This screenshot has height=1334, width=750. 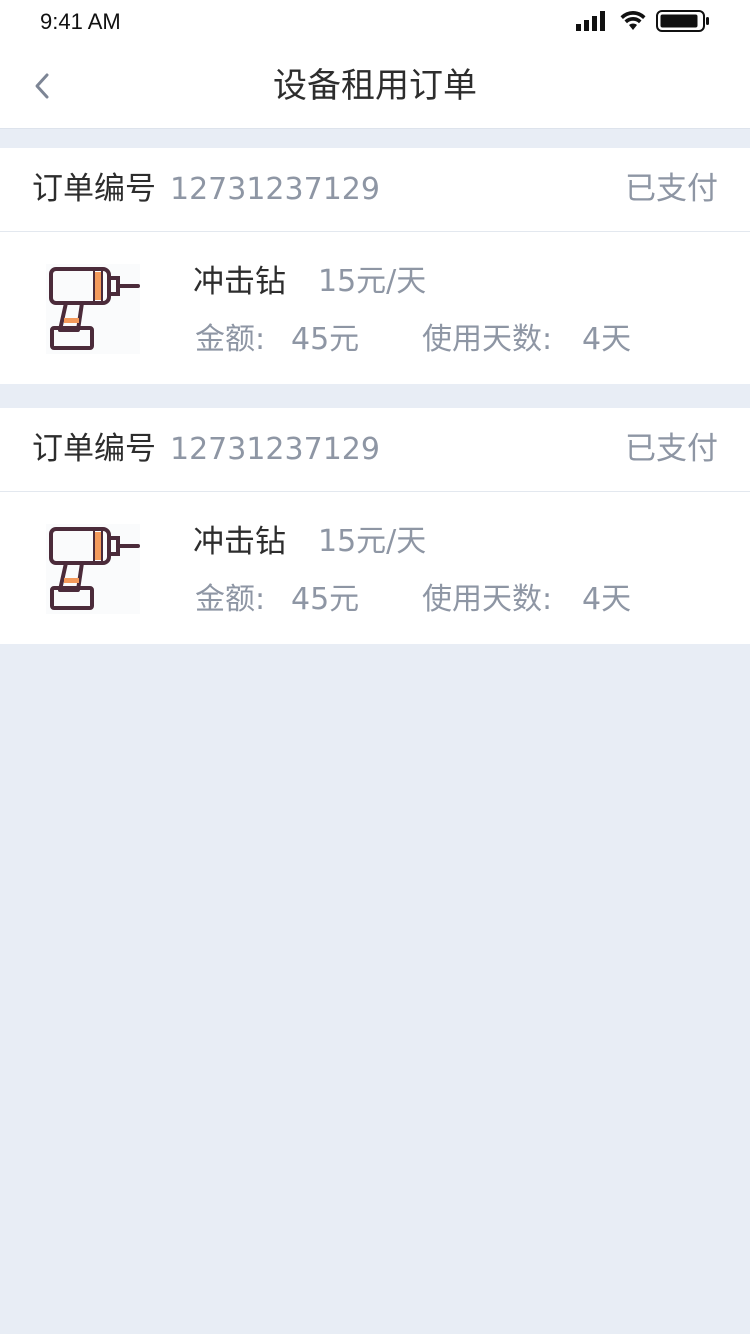 I want to click on wifi-icon, so click(x=633, y=20).